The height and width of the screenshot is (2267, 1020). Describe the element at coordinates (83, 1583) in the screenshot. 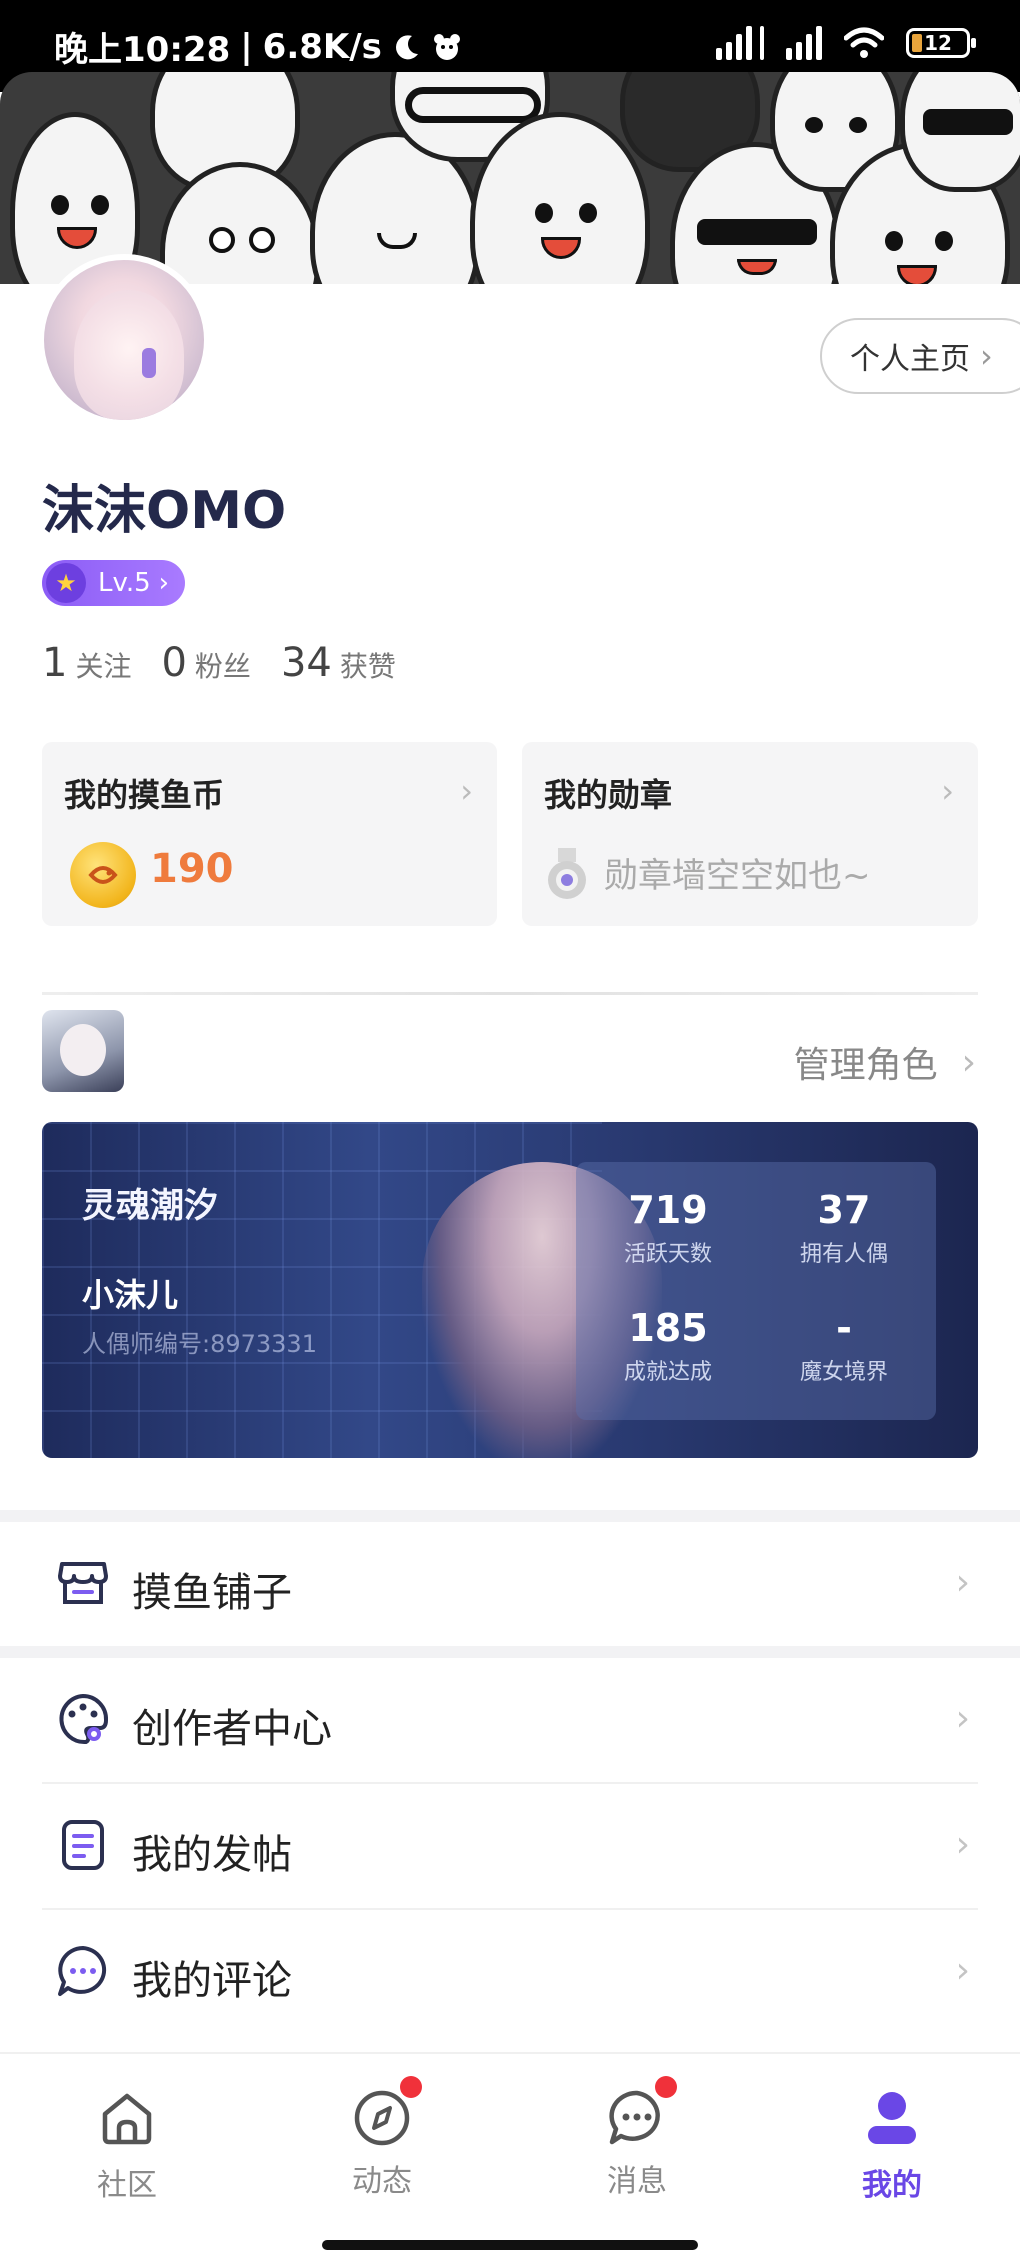

I see `shop-icon` at that location.